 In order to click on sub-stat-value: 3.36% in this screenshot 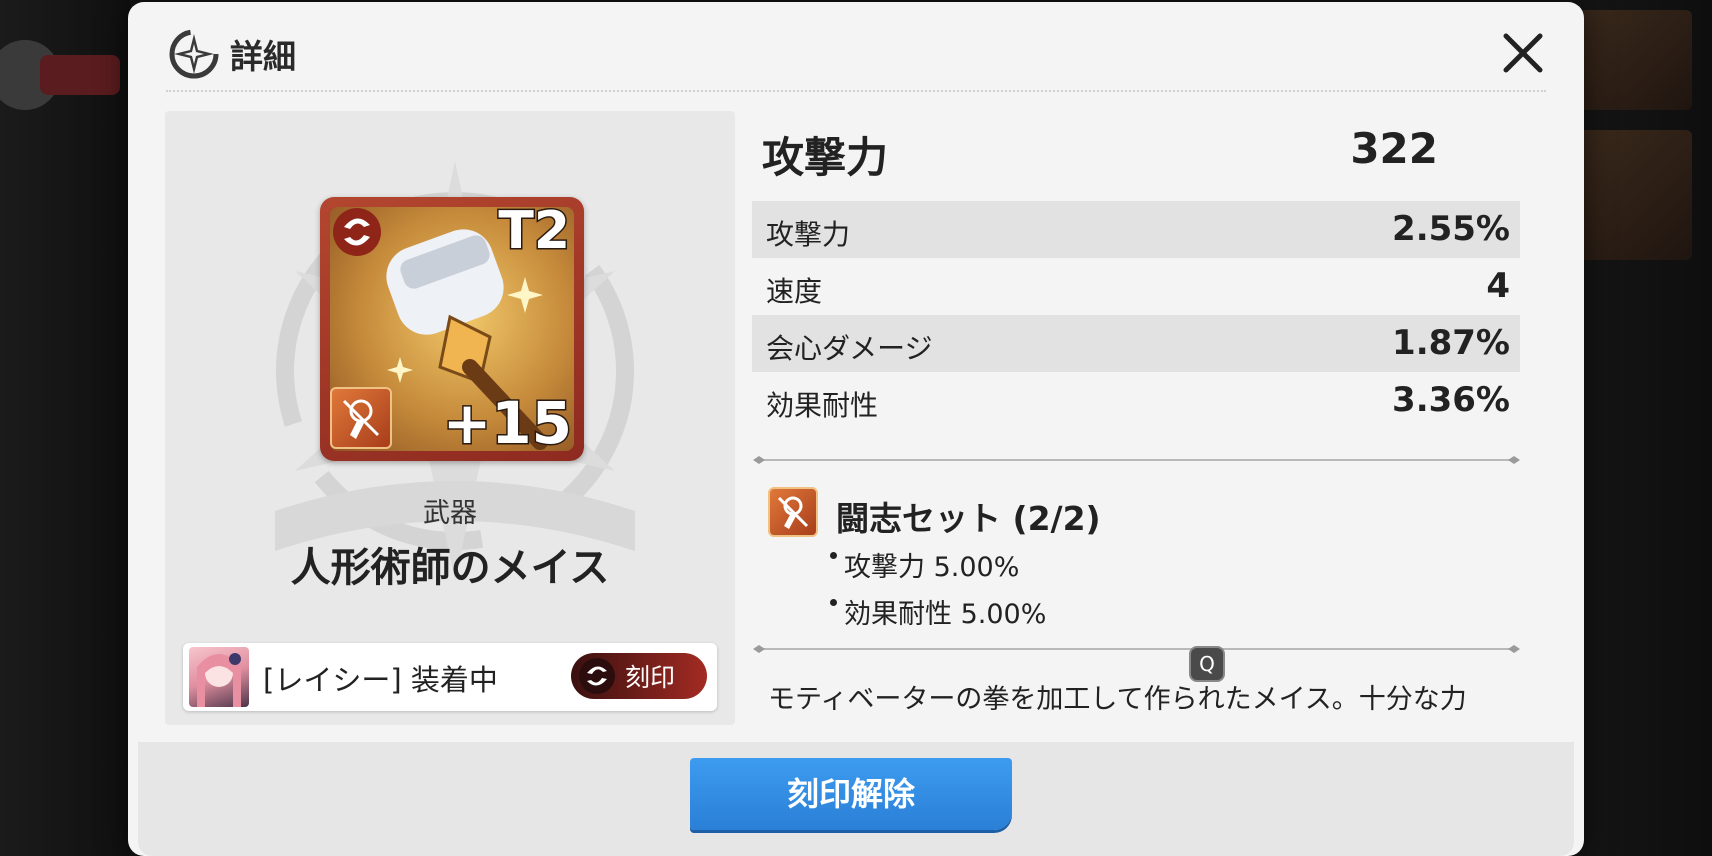, I will do `click(1451, 400)`.